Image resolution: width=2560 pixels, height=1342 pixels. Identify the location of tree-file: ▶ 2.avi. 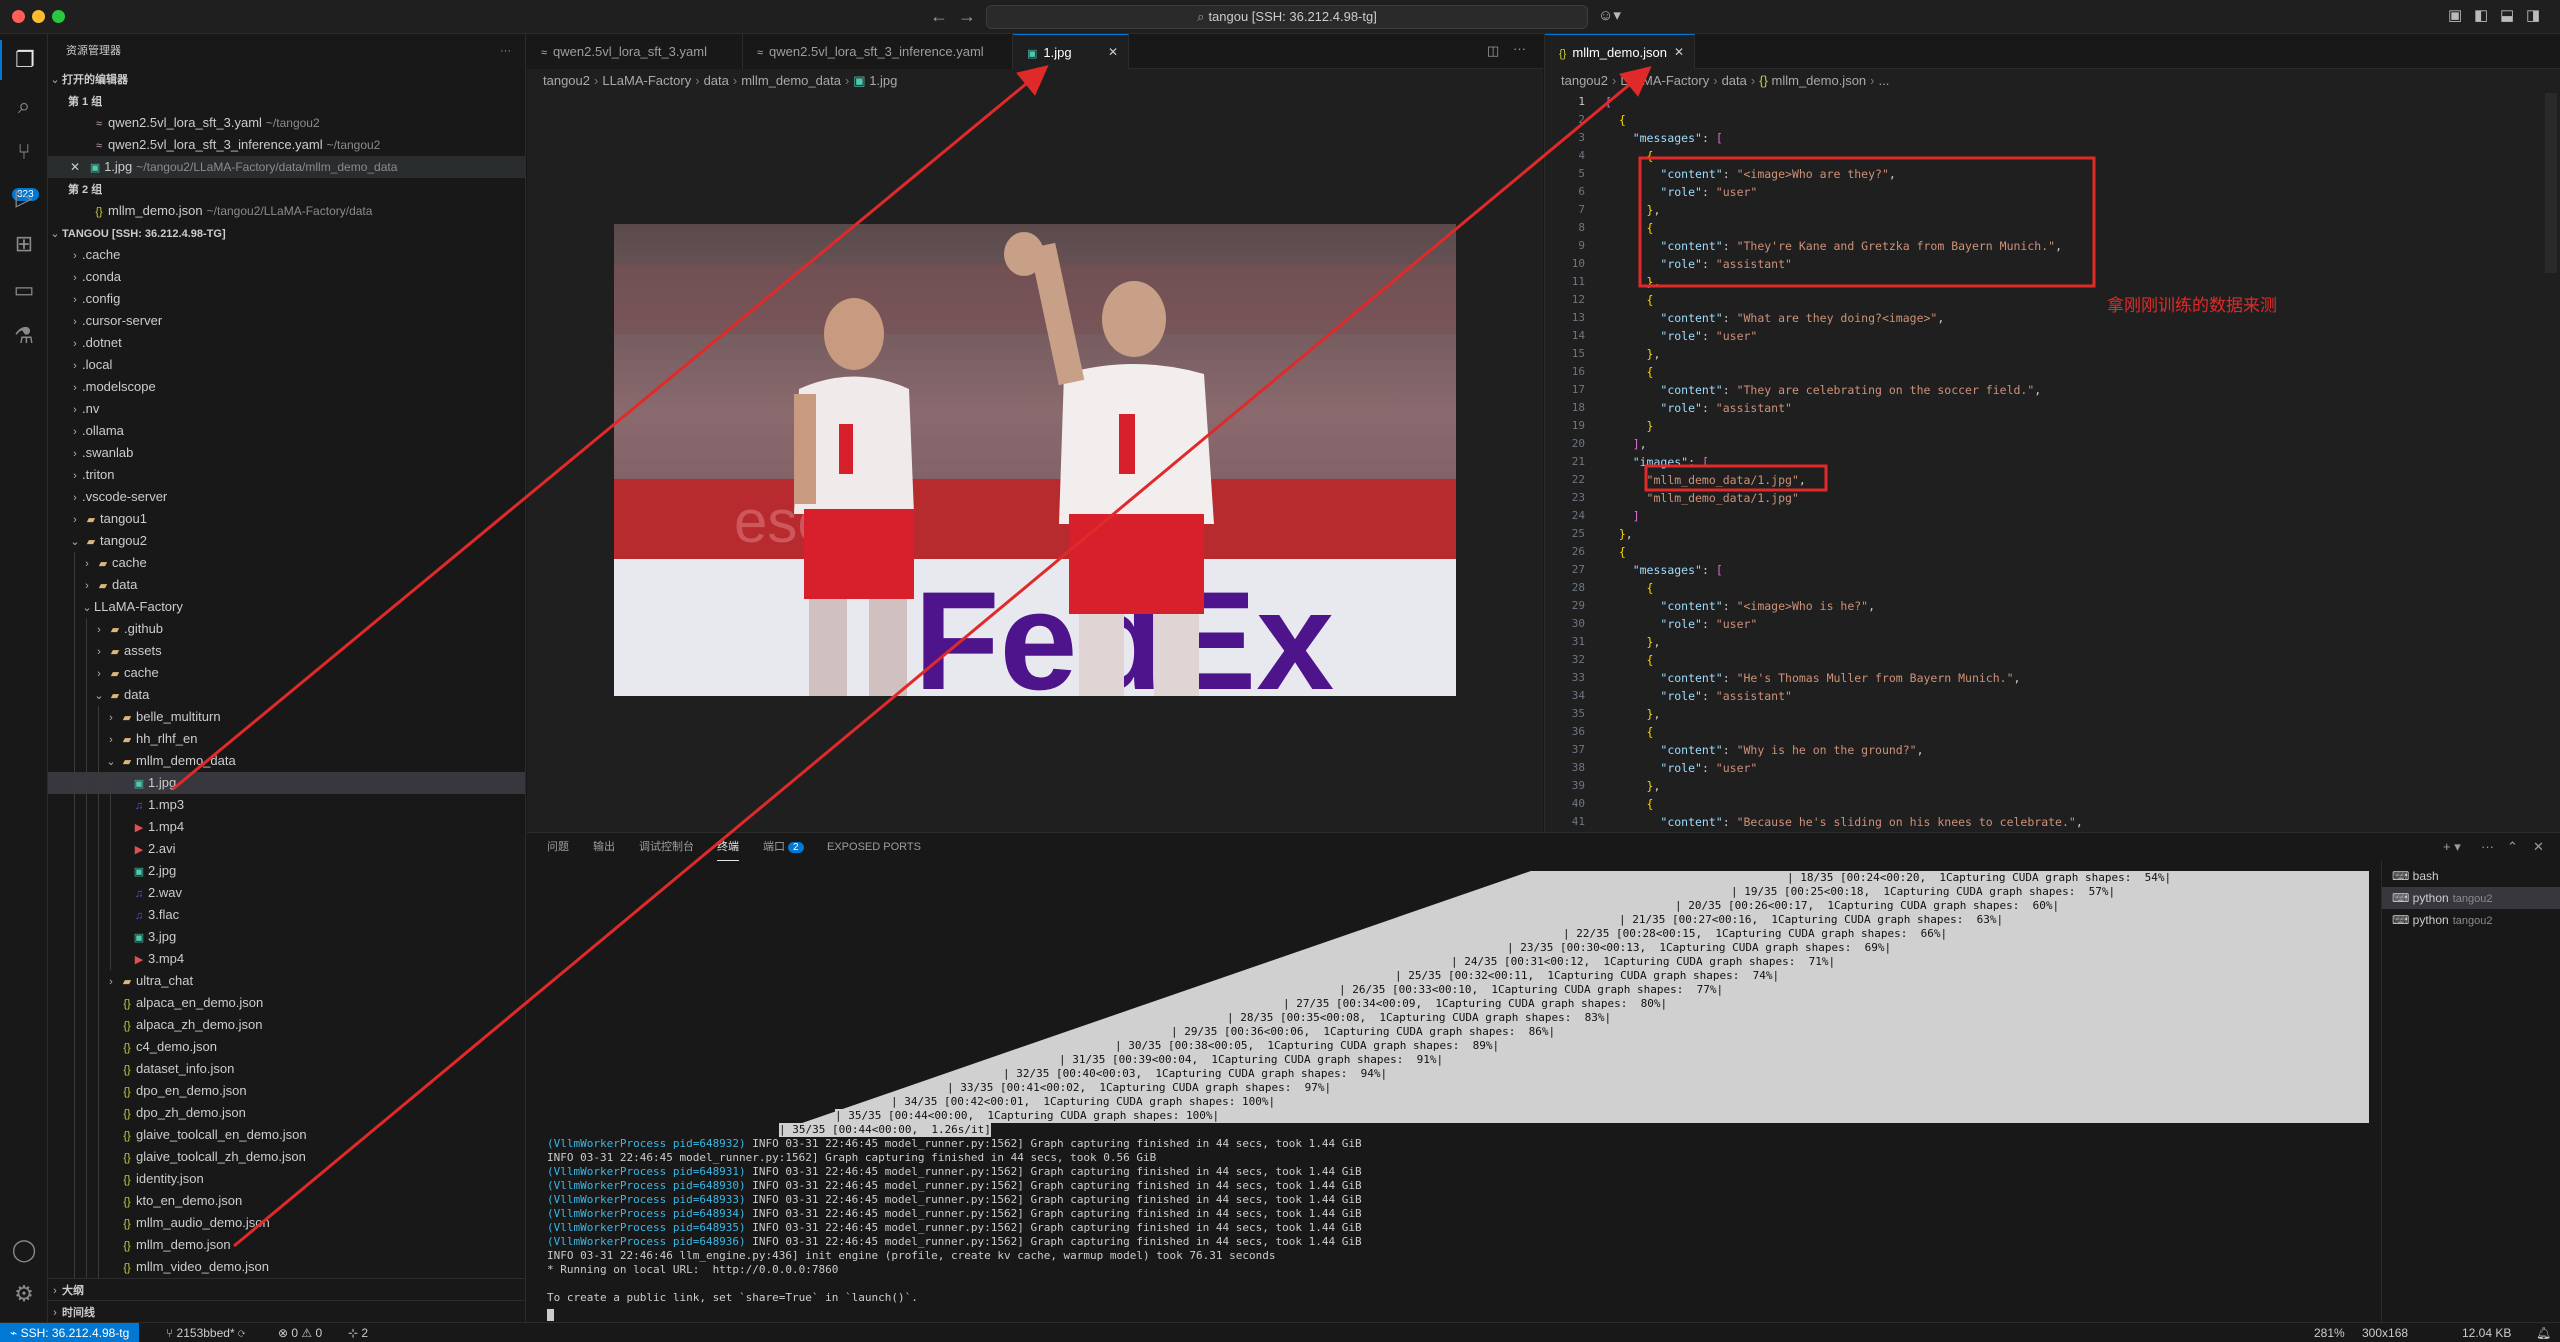
(286, 849).